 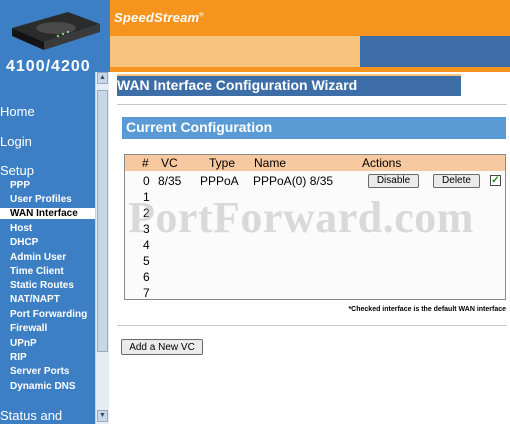 I want to click on sidebar-item-rip: RIP, so click(x=18, y=357).